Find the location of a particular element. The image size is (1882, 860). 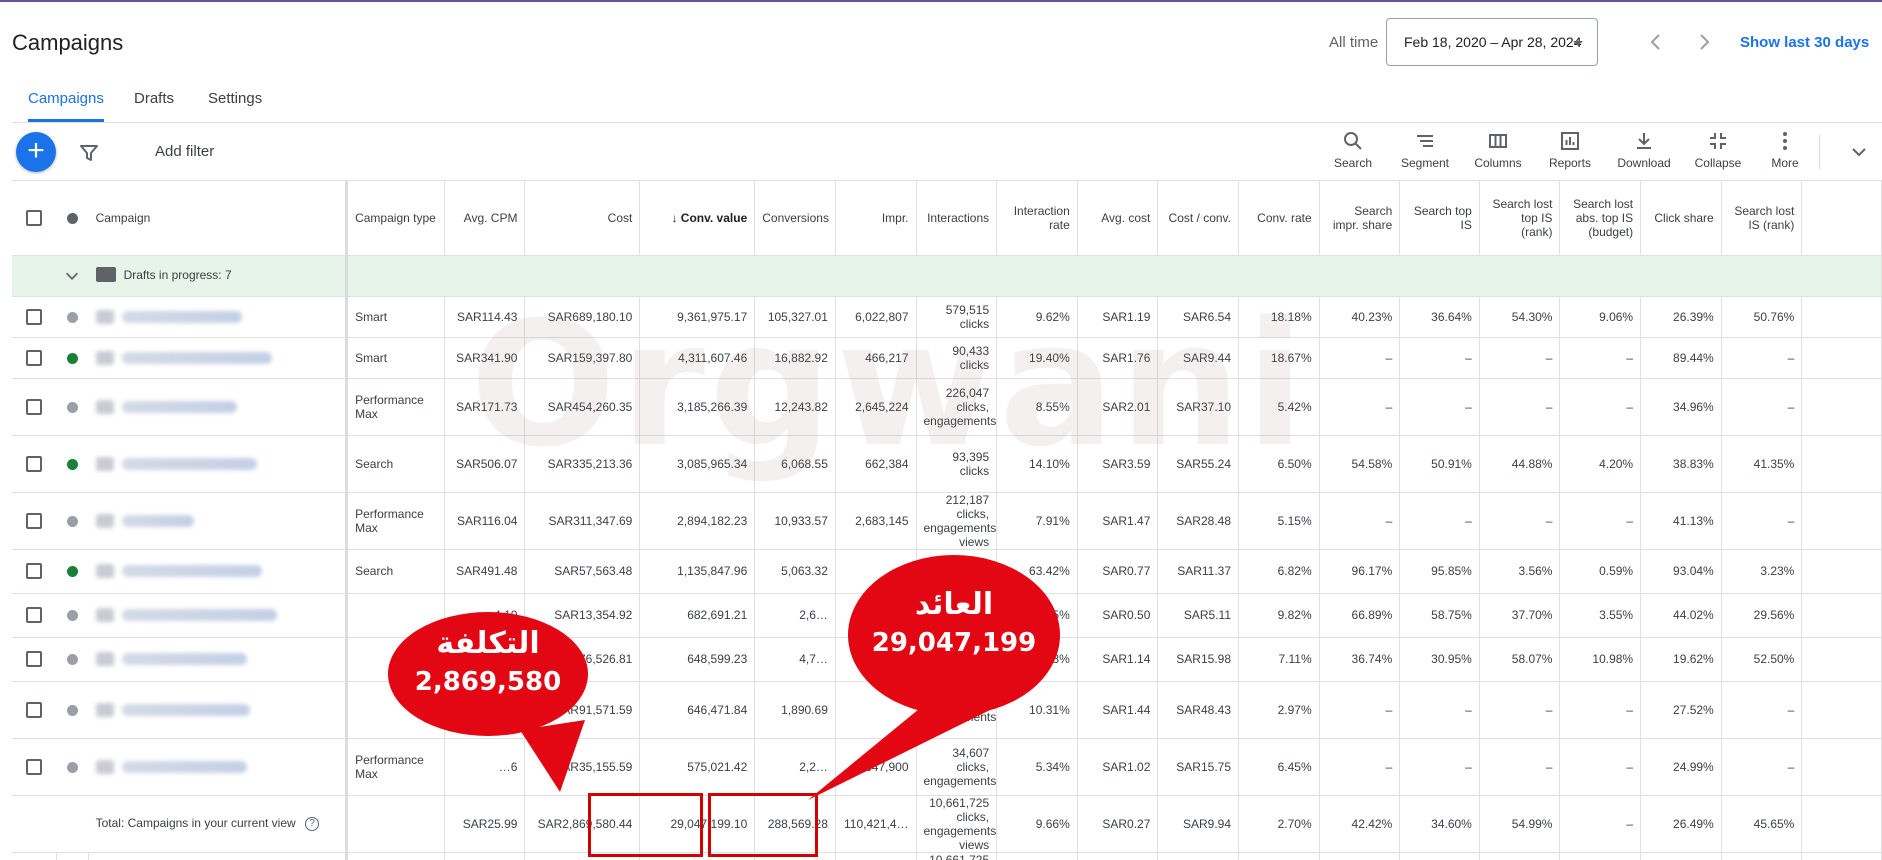

cell-impressions: 647,900 is located at coordinates (876, 767).